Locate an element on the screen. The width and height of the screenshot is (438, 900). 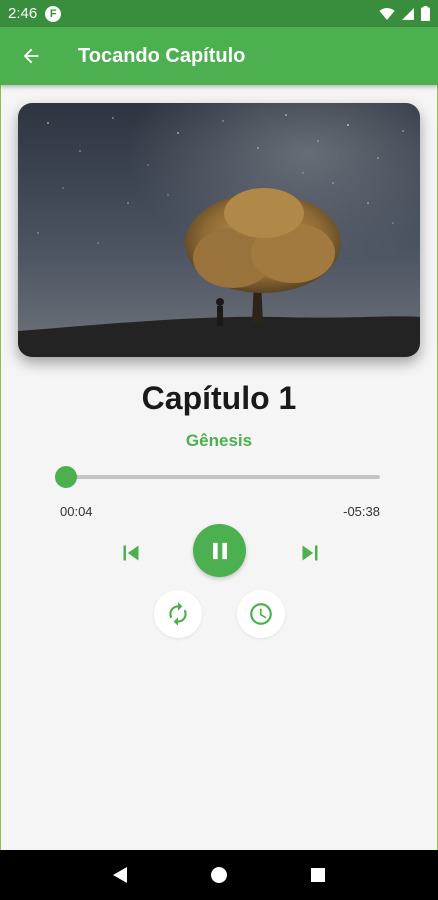
book-name: Gênesis is located at coordinates (219, 440).